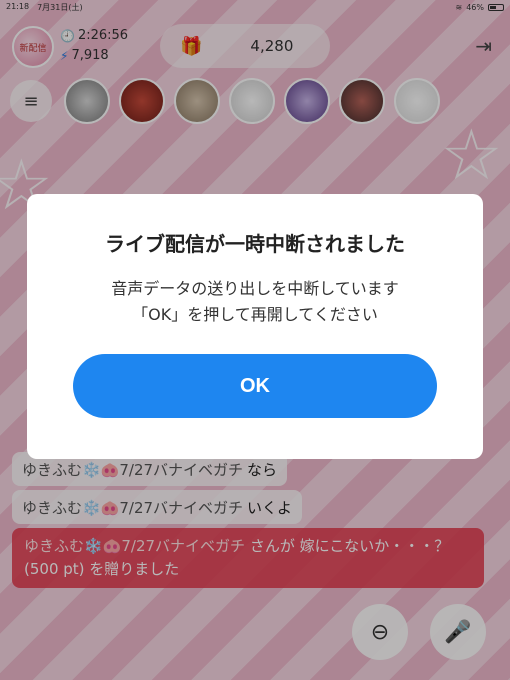  Describe the element at coordinates (255, 314) in the screenshot. I see `dialog-body-line2: 「OK」を押して再開してください` at that location.